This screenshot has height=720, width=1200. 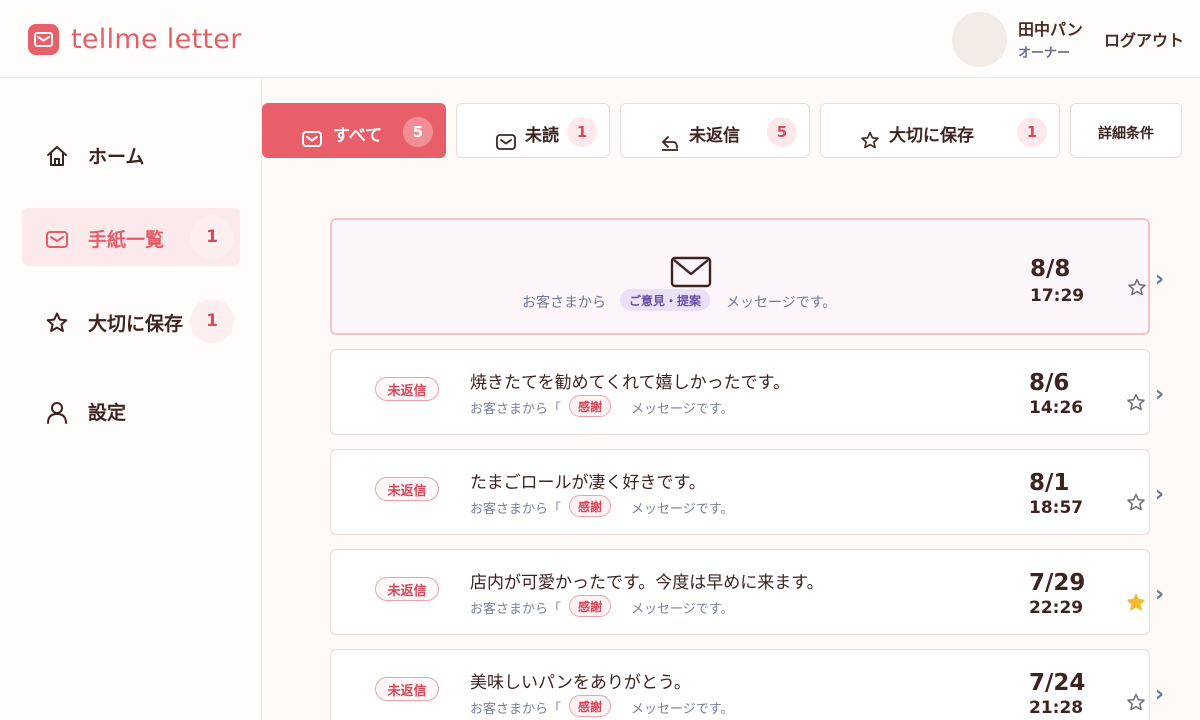 I want to click on user-icon, so click(x=57, y=413).